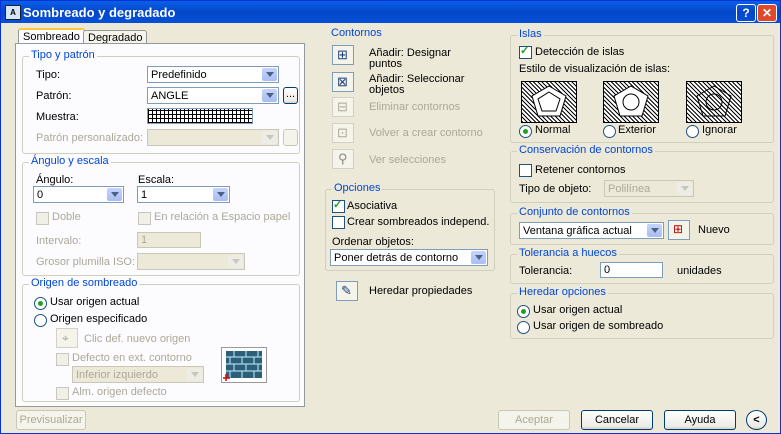 The width and height of the screenshot is (781, 434). I want to click on window-title: Sombreado y degradado, so click(99, 12).